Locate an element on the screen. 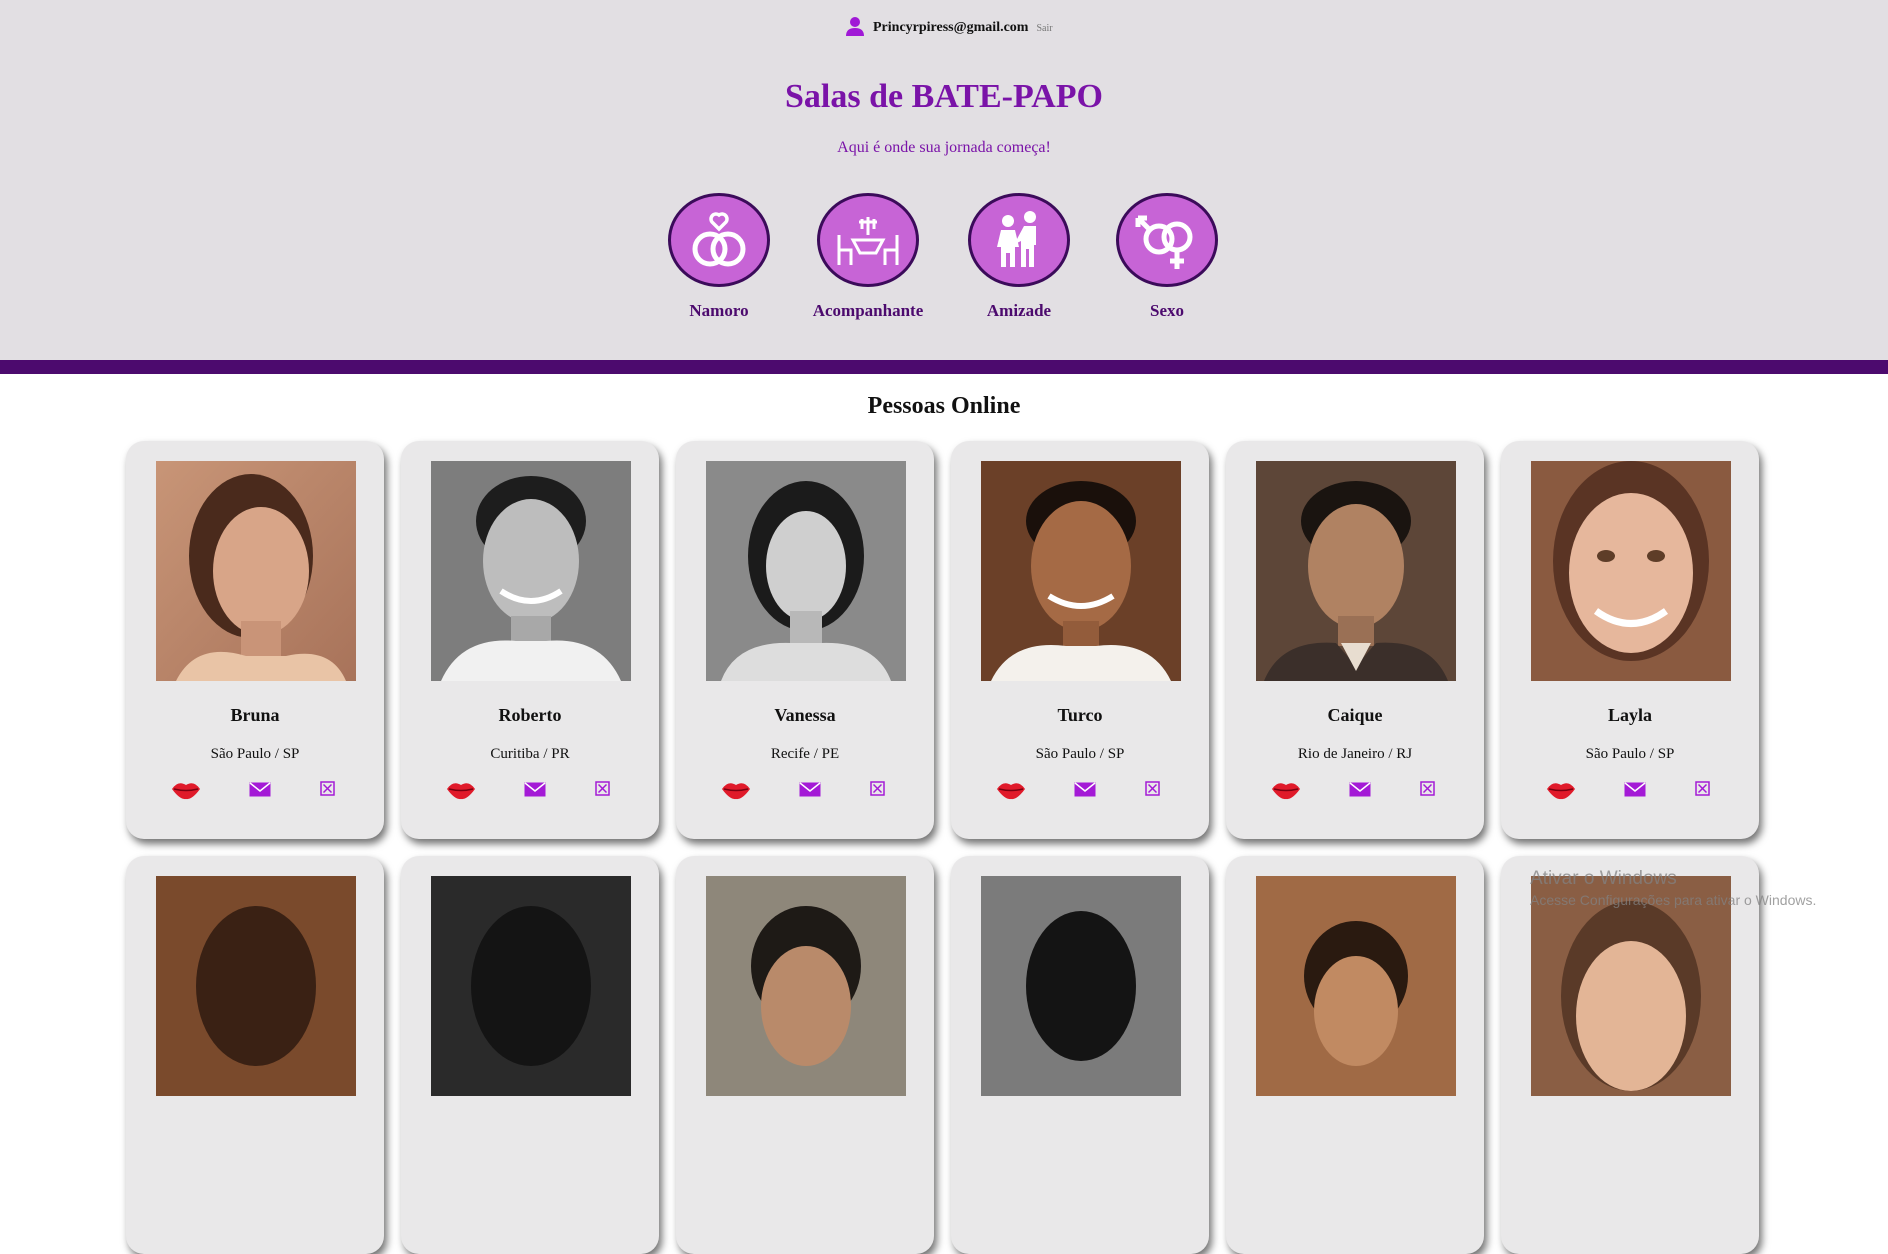  profile-card: Vanessa Recife / PE is located at coordinates (805, 640).